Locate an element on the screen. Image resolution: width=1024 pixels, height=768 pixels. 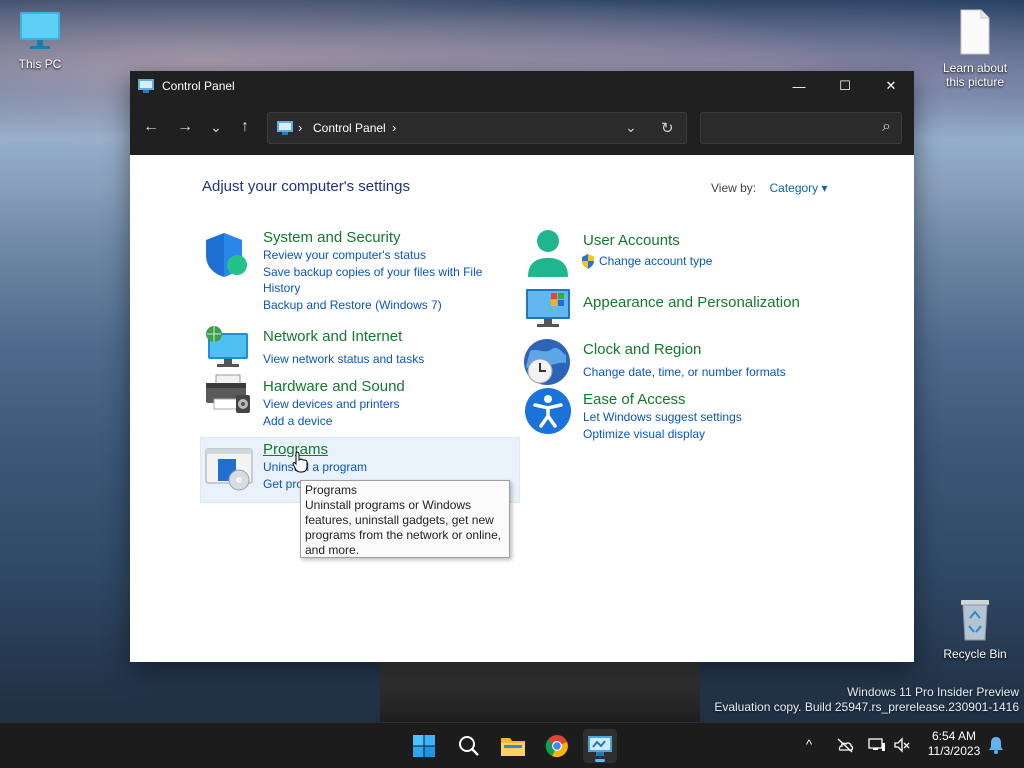
this-pc-label: This PC is located at coordinates (40, 64).